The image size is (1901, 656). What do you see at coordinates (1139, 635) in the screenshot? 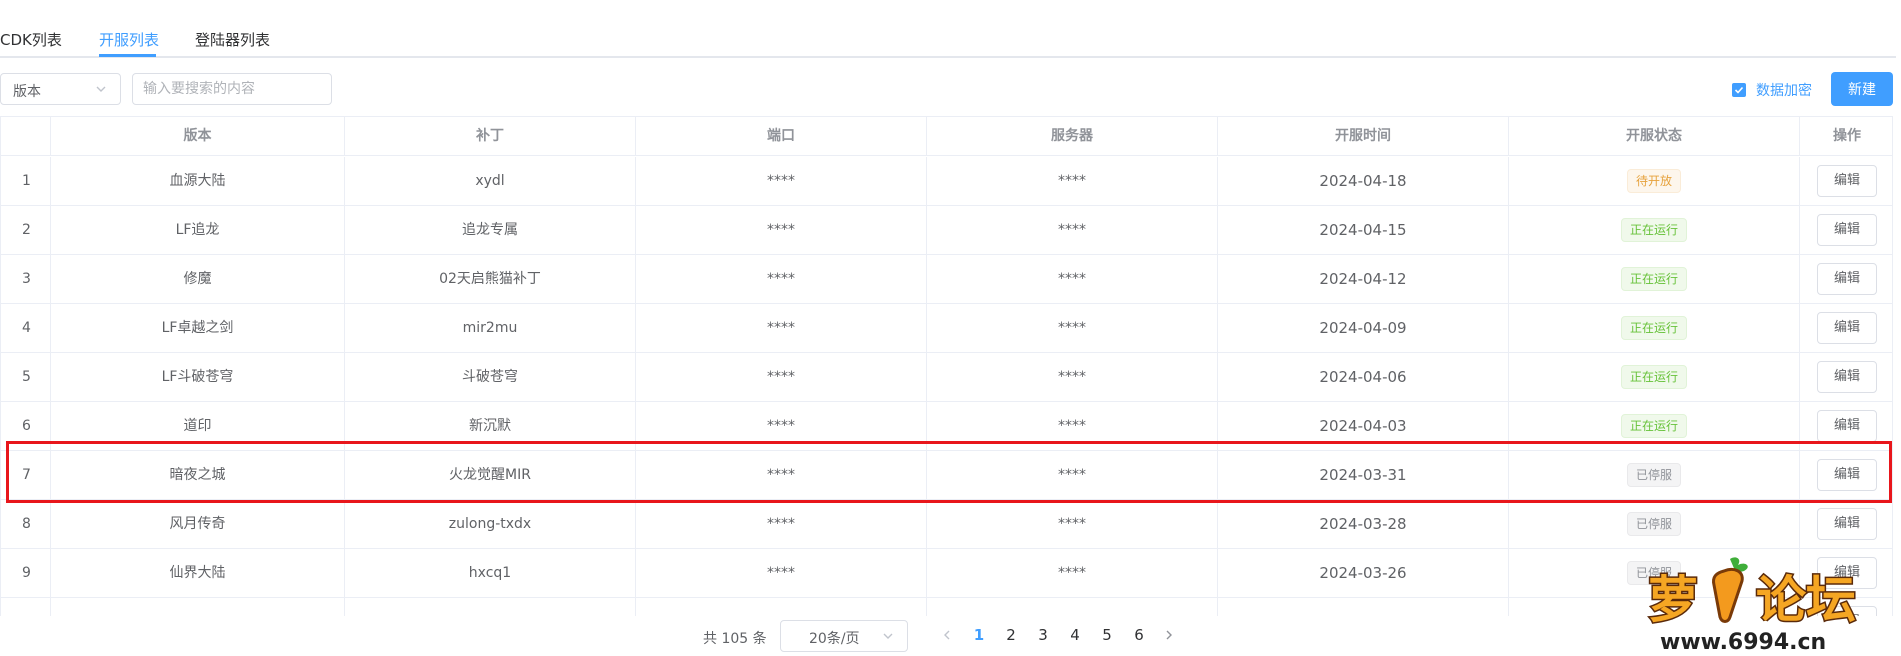
I see `page-6: 6` at bounding box center [1139, 635].